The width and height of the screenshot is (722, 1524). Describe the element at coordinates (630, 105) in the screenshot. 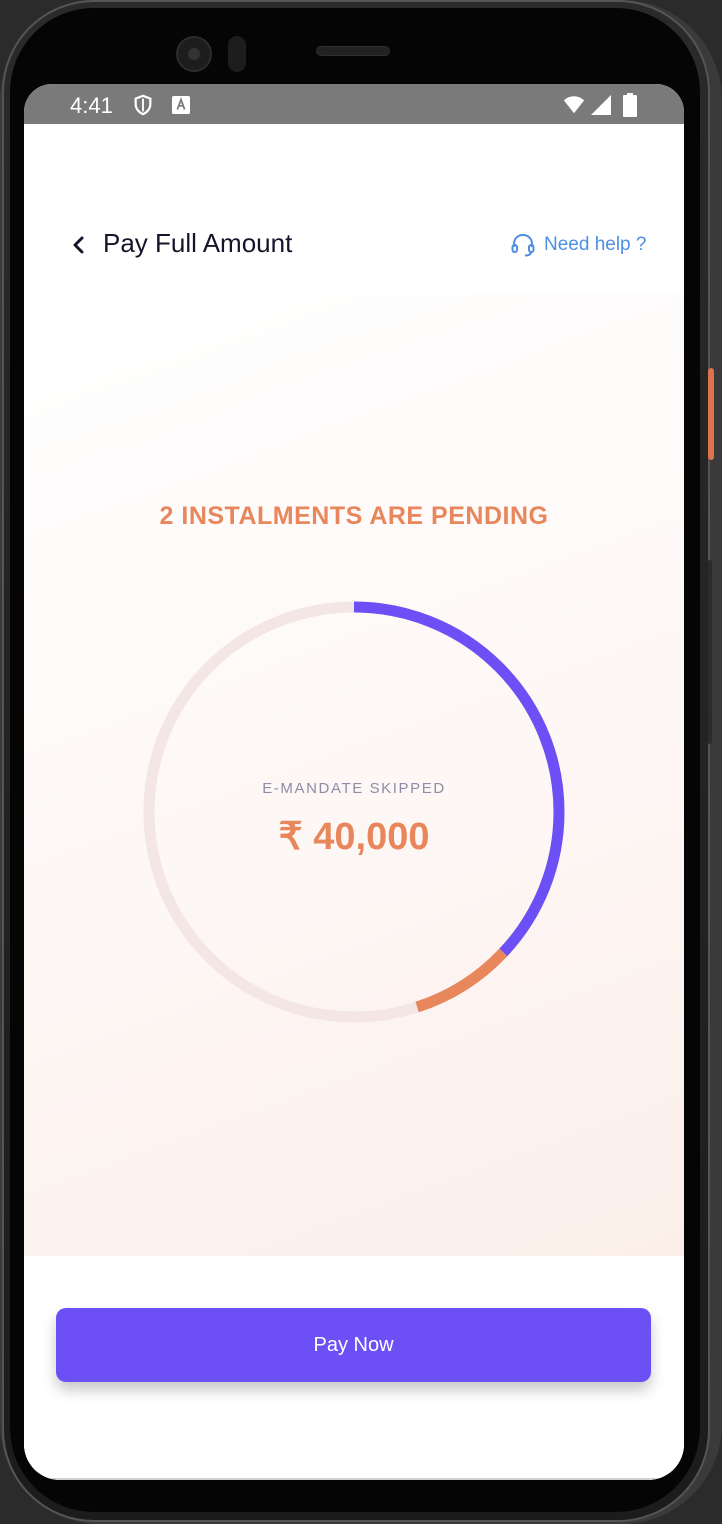

I see `battery-icon` at that location.